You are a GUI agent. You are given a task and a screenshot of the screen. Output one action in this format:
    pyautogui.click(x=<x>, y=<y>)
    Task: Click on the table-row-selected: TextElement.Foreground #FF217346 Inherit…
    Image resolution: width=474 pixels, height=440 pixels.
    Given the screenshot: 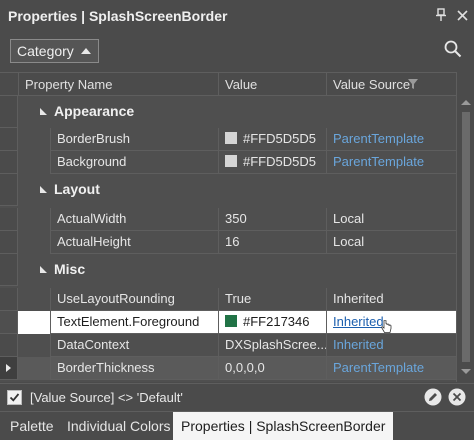 What is the action you would take?
    pyautogui.click(x=228, y=322)
    